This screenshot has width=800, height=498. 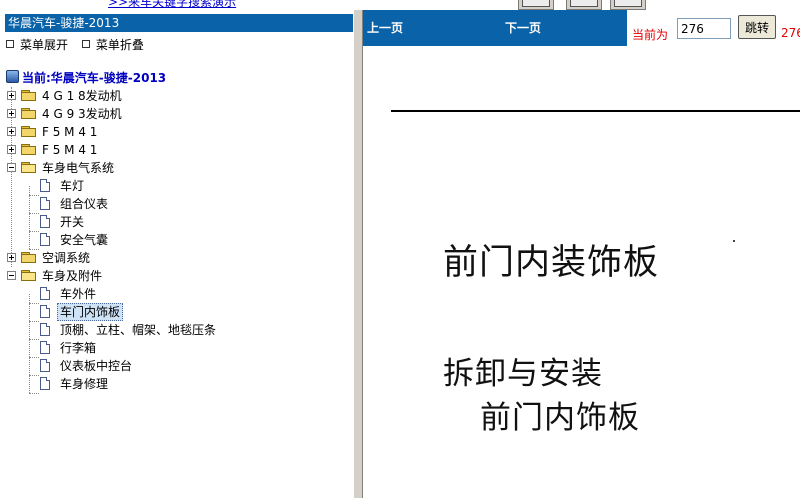 What do you see at coordinates (80, 44) in the screenshot?
I see `menu-controls: 菜单展开 菜单折叠` at bounding box center [80, 44].